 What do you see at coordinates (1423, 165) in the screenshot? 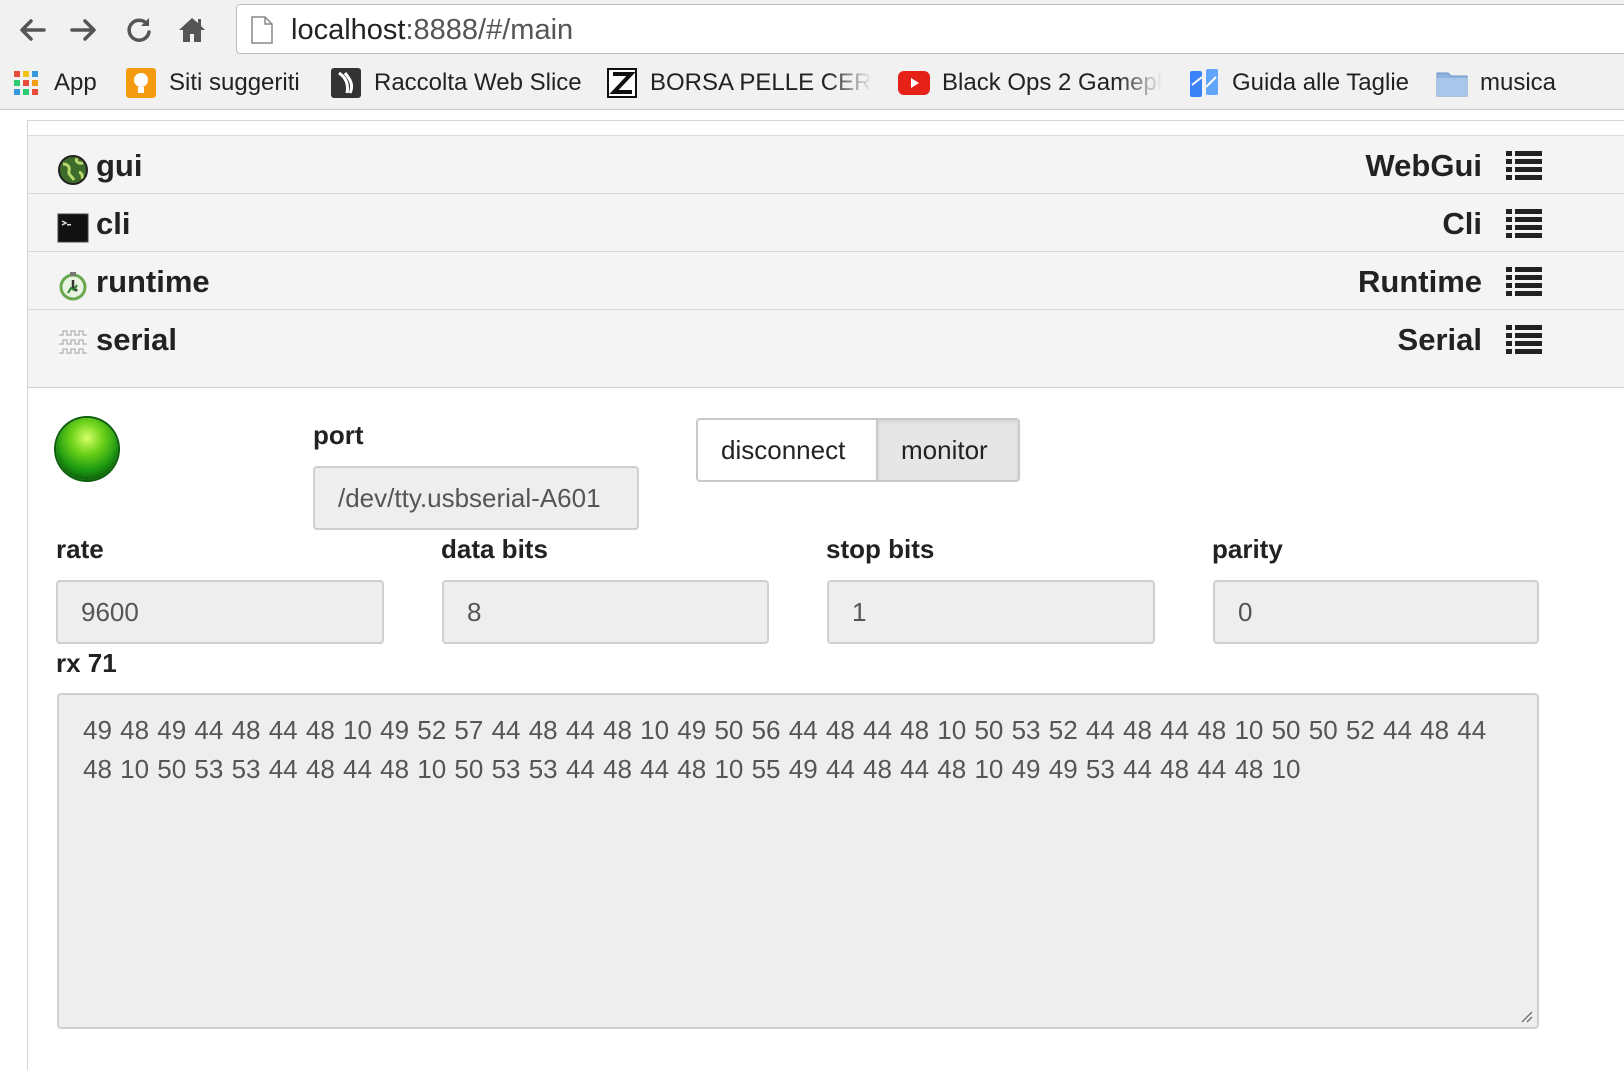
I see `service-type: WebGui` at bounding box center [1423, 165].